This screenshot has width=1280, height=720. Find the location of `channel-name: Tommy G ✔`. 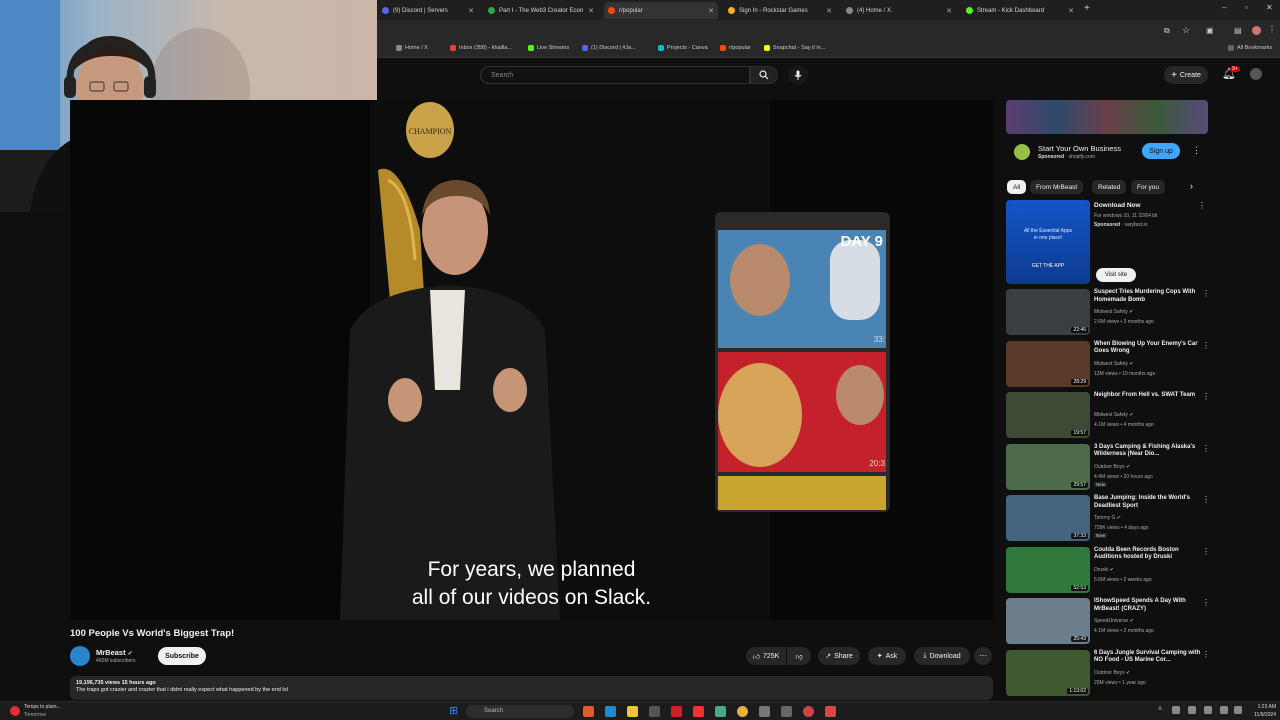

channel-name: Tommy G ✔ is located at coordinates (1107, 518).